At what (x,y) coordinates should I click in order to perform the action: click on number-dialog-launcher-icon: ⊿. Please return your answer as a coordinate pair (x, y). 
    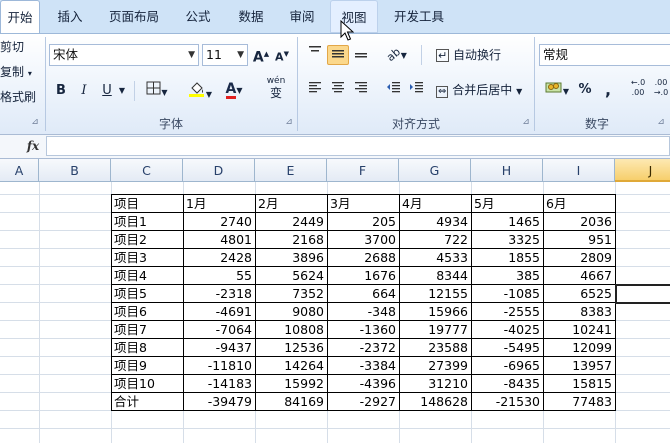
    Looking at the image, I should click on (661, 123).